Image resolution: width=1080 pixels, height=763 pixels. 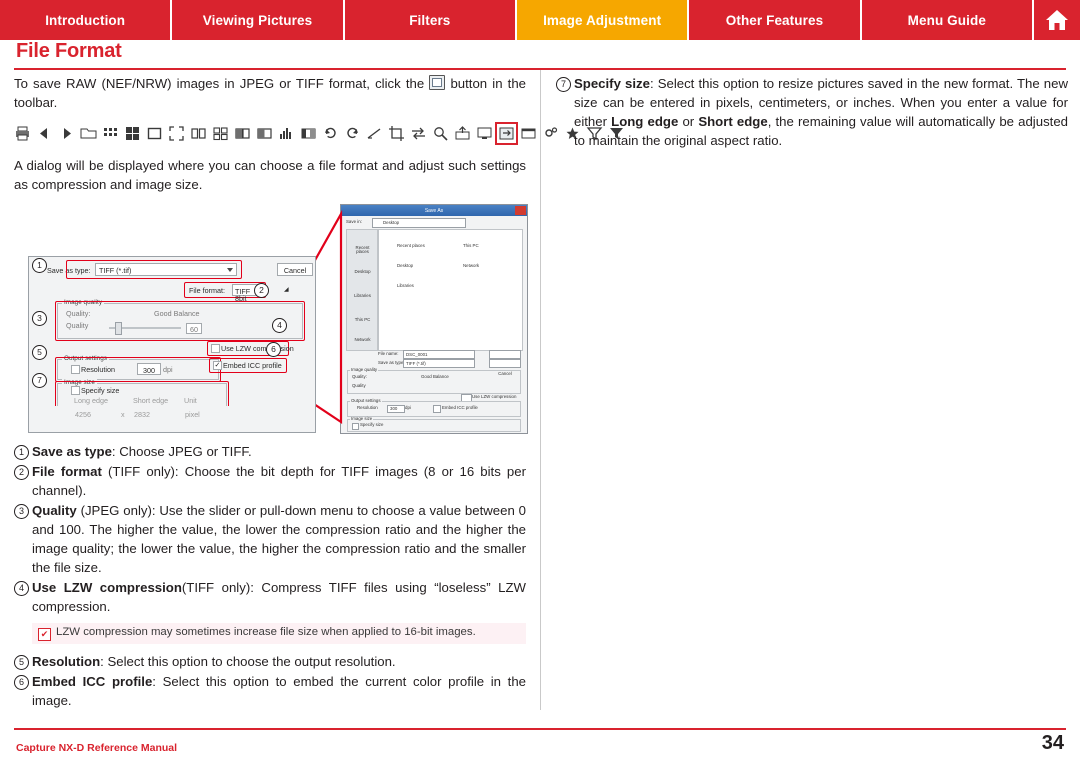 I want to click on step-number: 5, so click(x=21, y=662).